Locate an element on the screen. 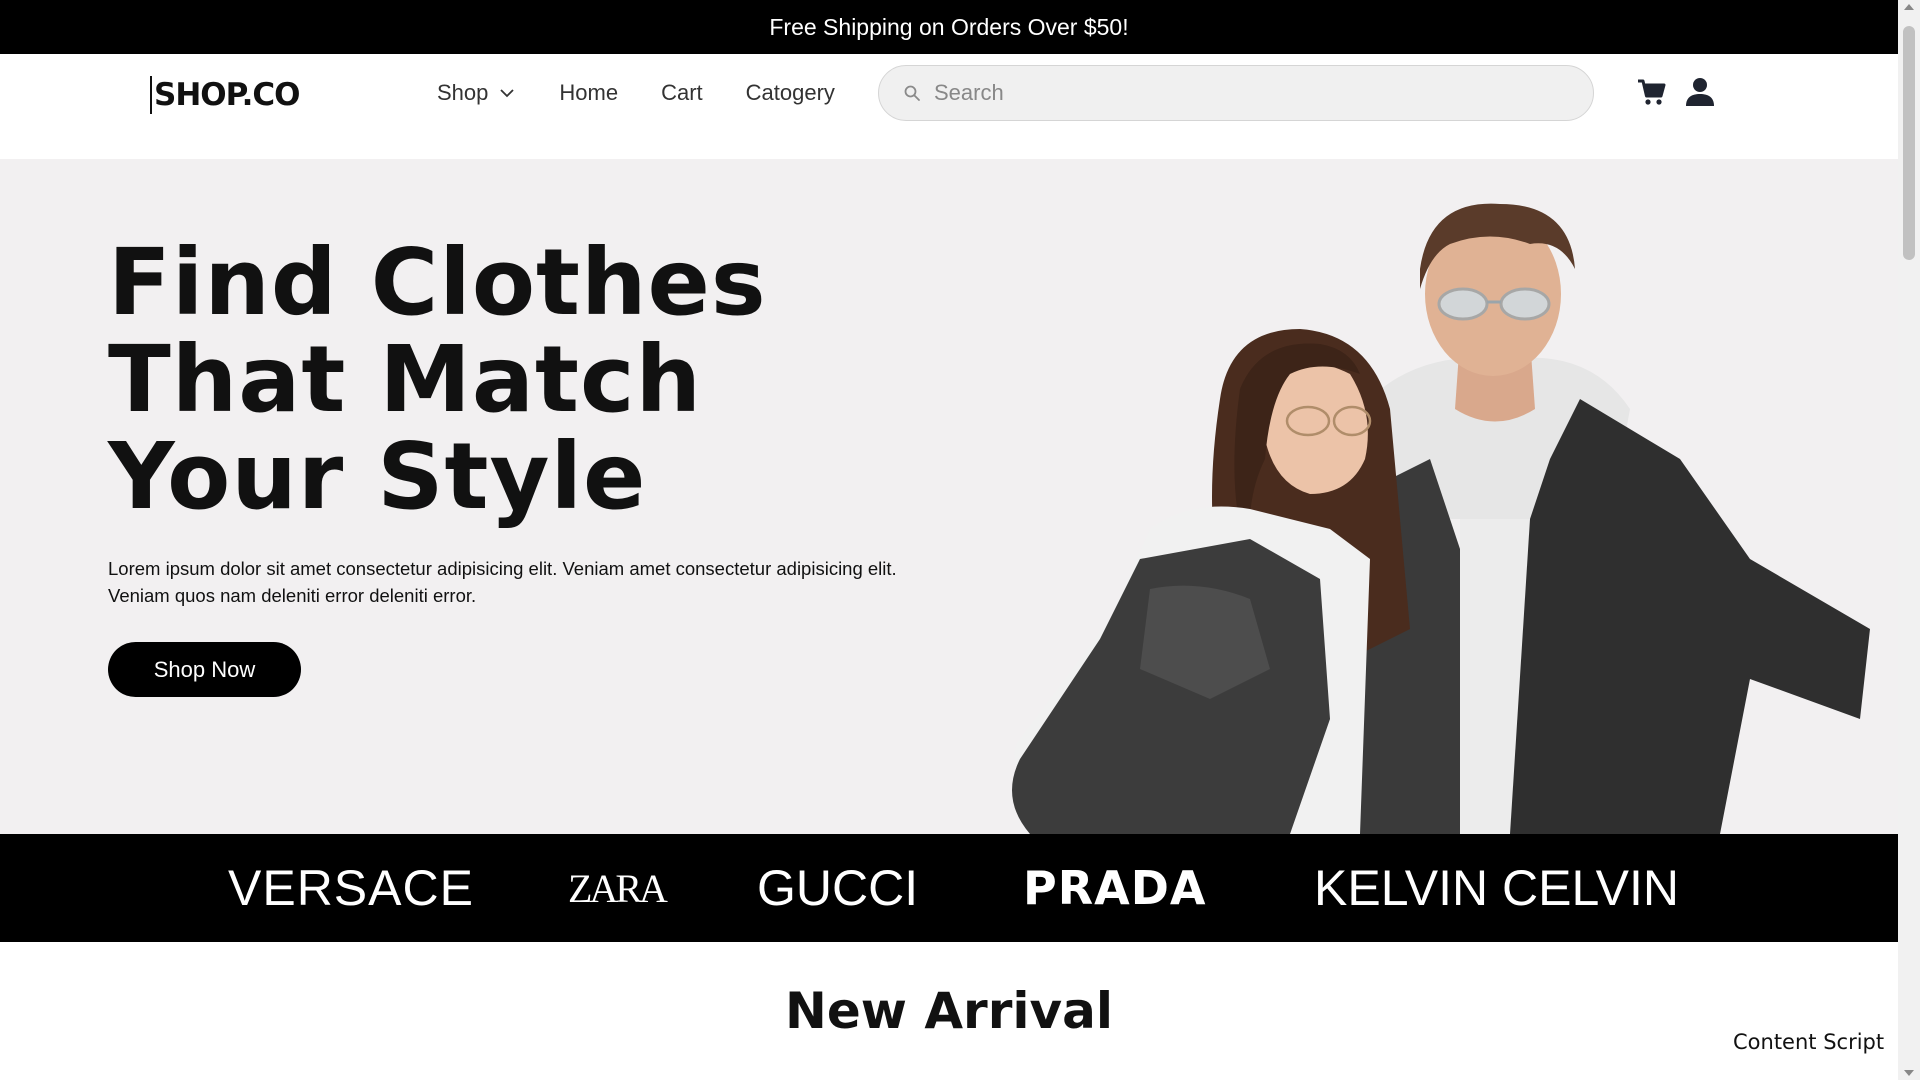  nav-item-category: Catogery is located at coordinates (790, 93).